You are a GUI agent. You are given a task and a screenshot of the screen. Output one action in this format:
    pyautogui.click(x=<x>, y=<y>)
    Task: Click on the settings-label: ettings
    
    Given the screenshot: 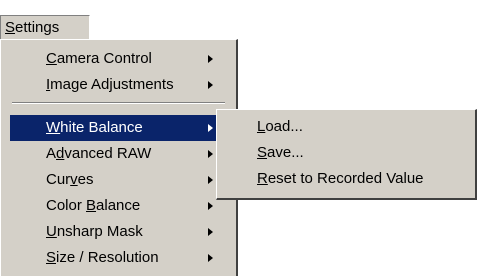 What is the action you would take?
    pyautogui.click(x=37, y=27)
    